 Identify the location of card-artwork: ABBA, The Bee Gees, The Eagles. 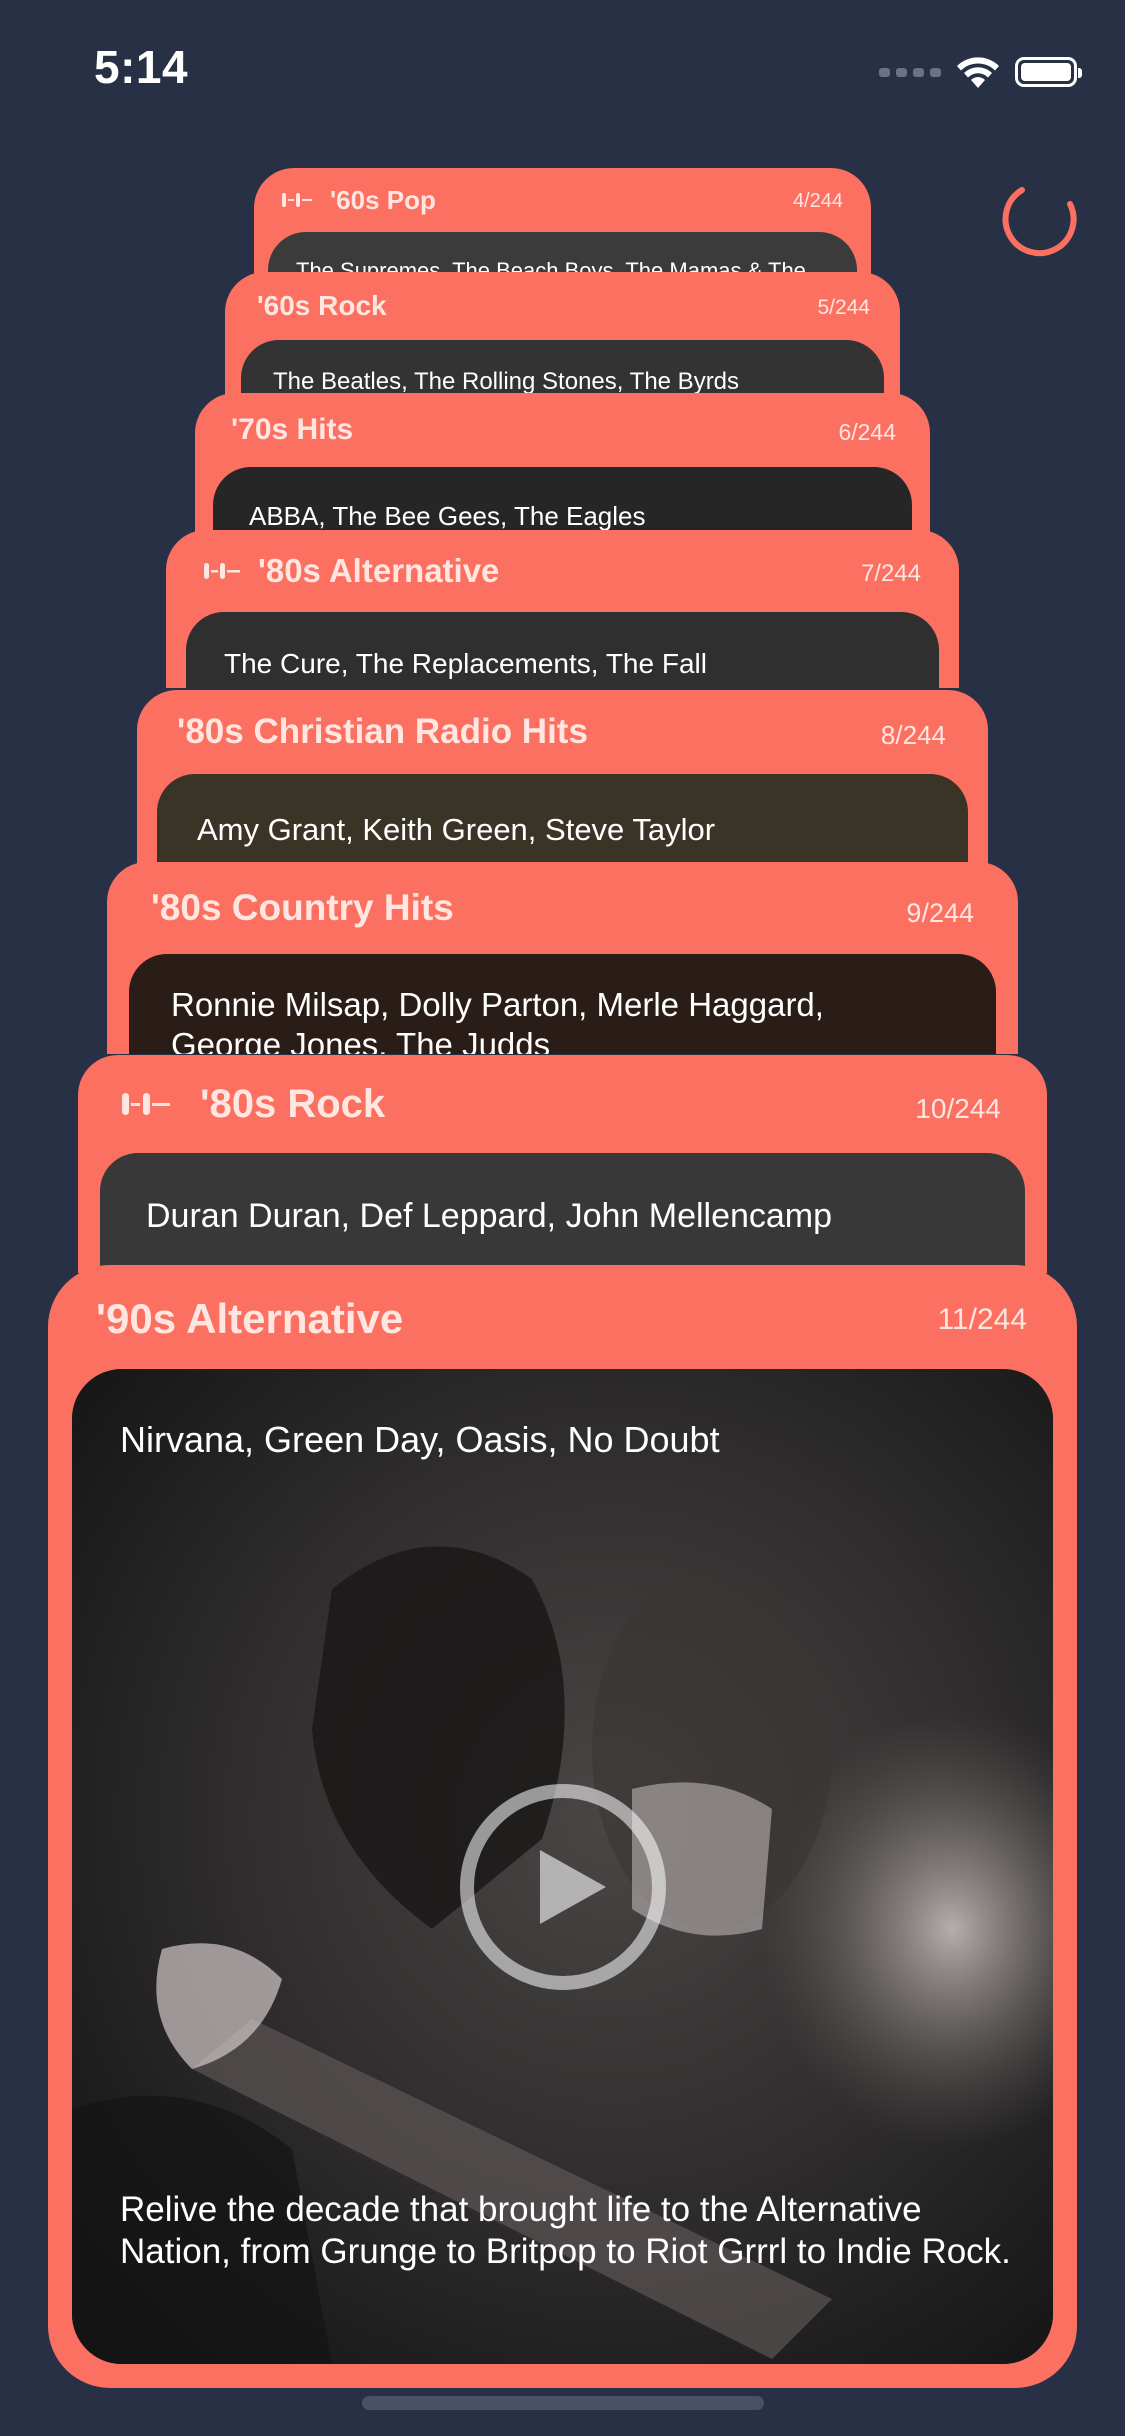
(562, 500).